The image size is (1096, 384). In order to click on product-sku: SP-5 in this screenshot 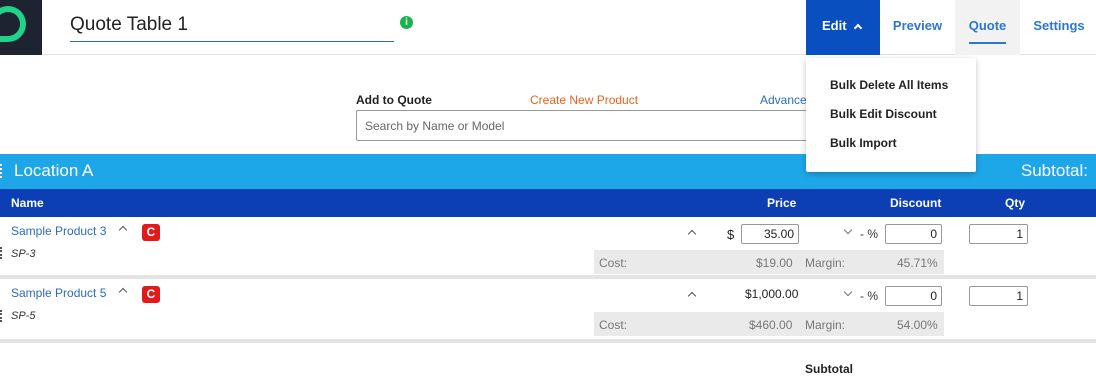, I will do `click(23, 316)`.